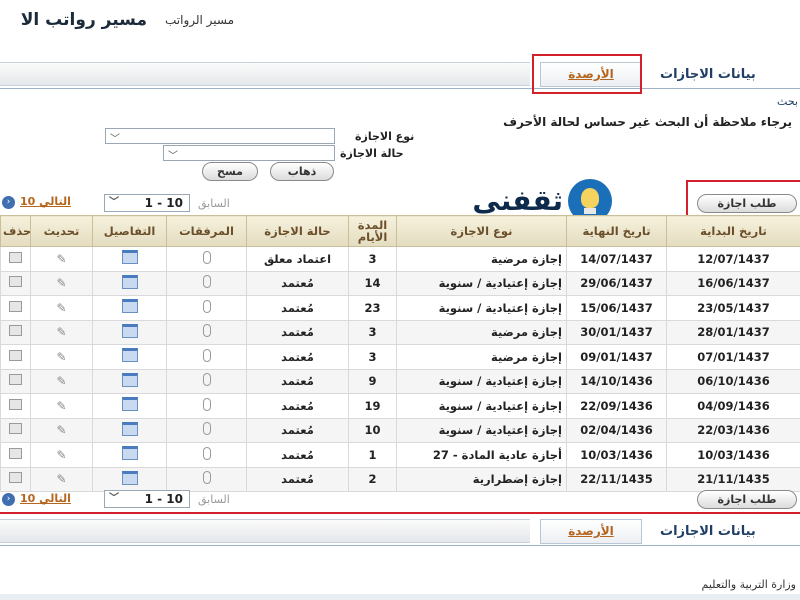  Describe the element at coordinates (230, 171) in the screenshot. I see `clear-button: مسح` at that location.